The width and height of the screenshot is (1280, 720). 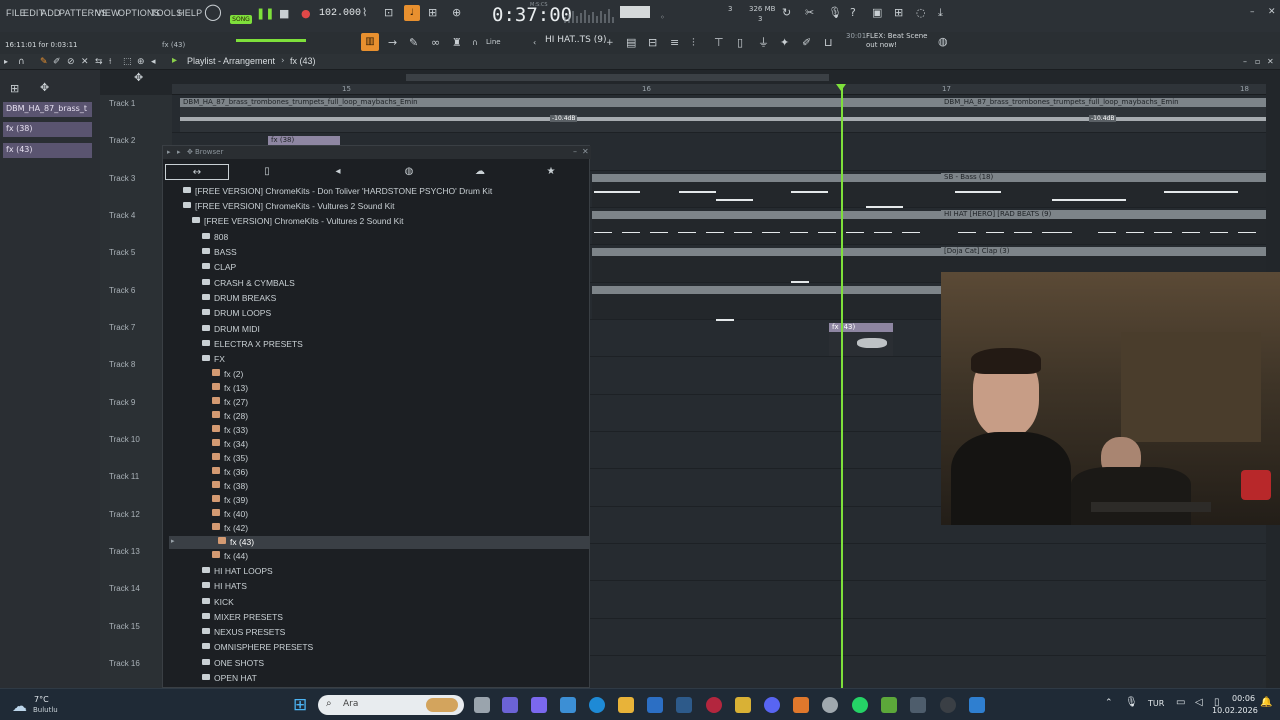 What do you see at coordinates (740, 43) in the screenshot?
I see `document-icon: ▯` at bounding box center [740, 43].